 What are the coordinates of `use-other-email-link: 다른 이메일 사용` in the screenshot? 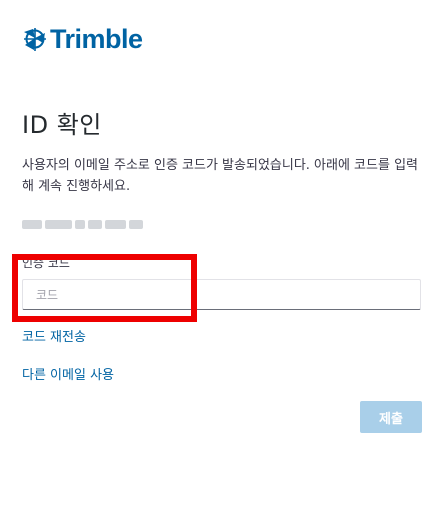 It's located at (68, 376).